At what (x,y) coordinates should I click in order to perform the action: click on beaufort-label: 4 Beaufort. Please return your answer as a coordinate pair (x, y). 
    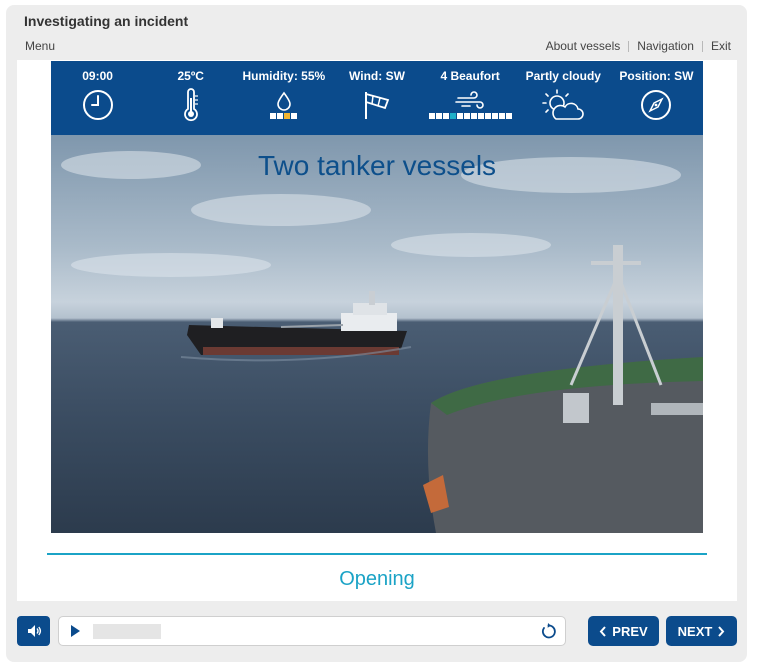
    Looking at the image, I should click on (470, 76).